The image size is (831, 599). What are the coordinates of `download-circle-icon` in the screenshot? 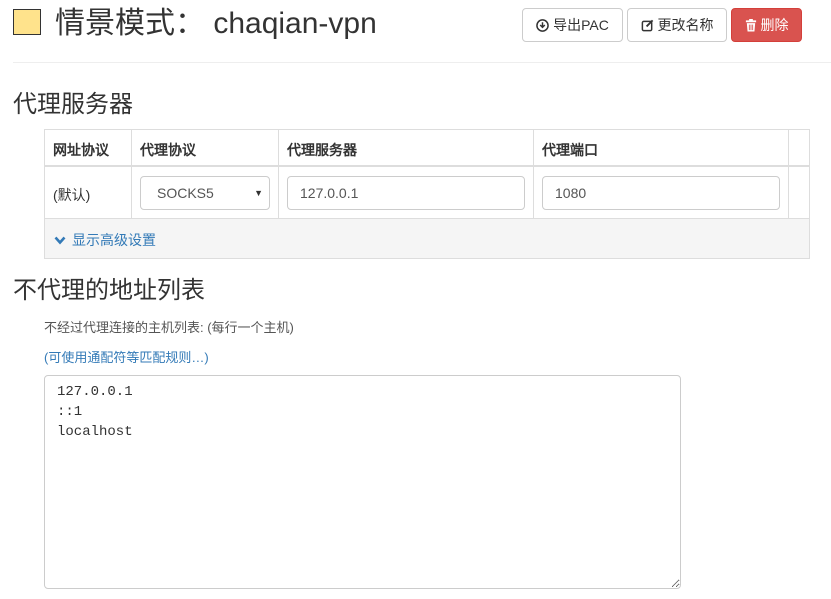 It's located at (542, 25).